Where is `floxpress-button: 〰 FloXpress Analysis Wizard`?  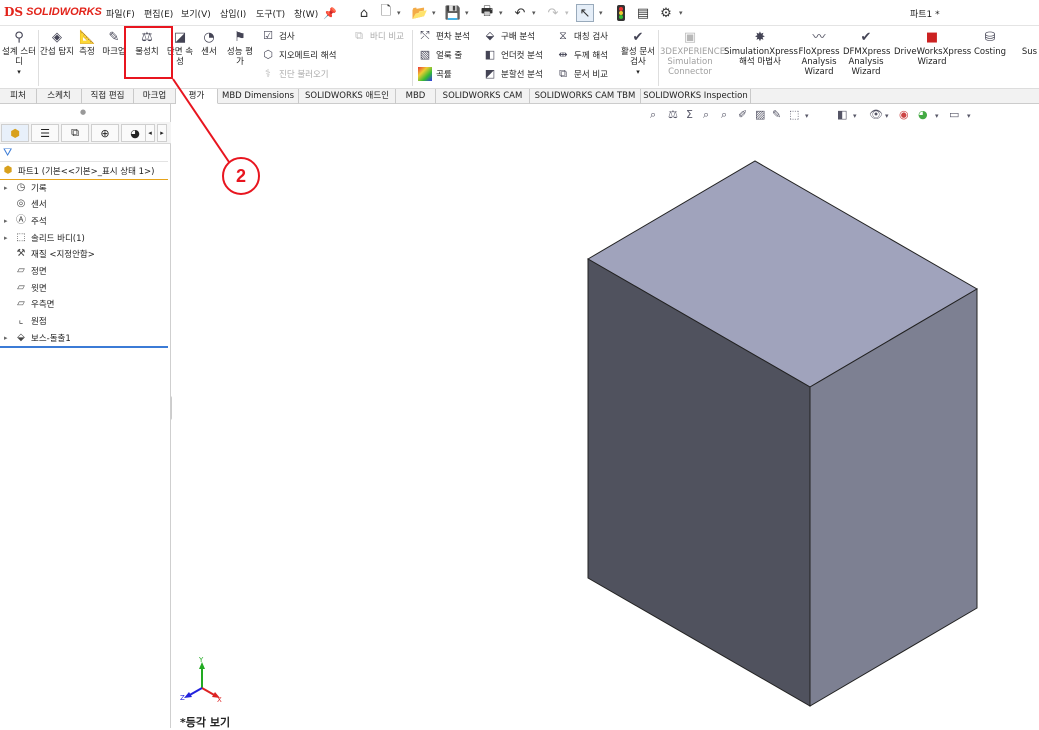
floxpress-button: 〰 FloXpress Analysis Wizard is located at coordinates (819, 53).